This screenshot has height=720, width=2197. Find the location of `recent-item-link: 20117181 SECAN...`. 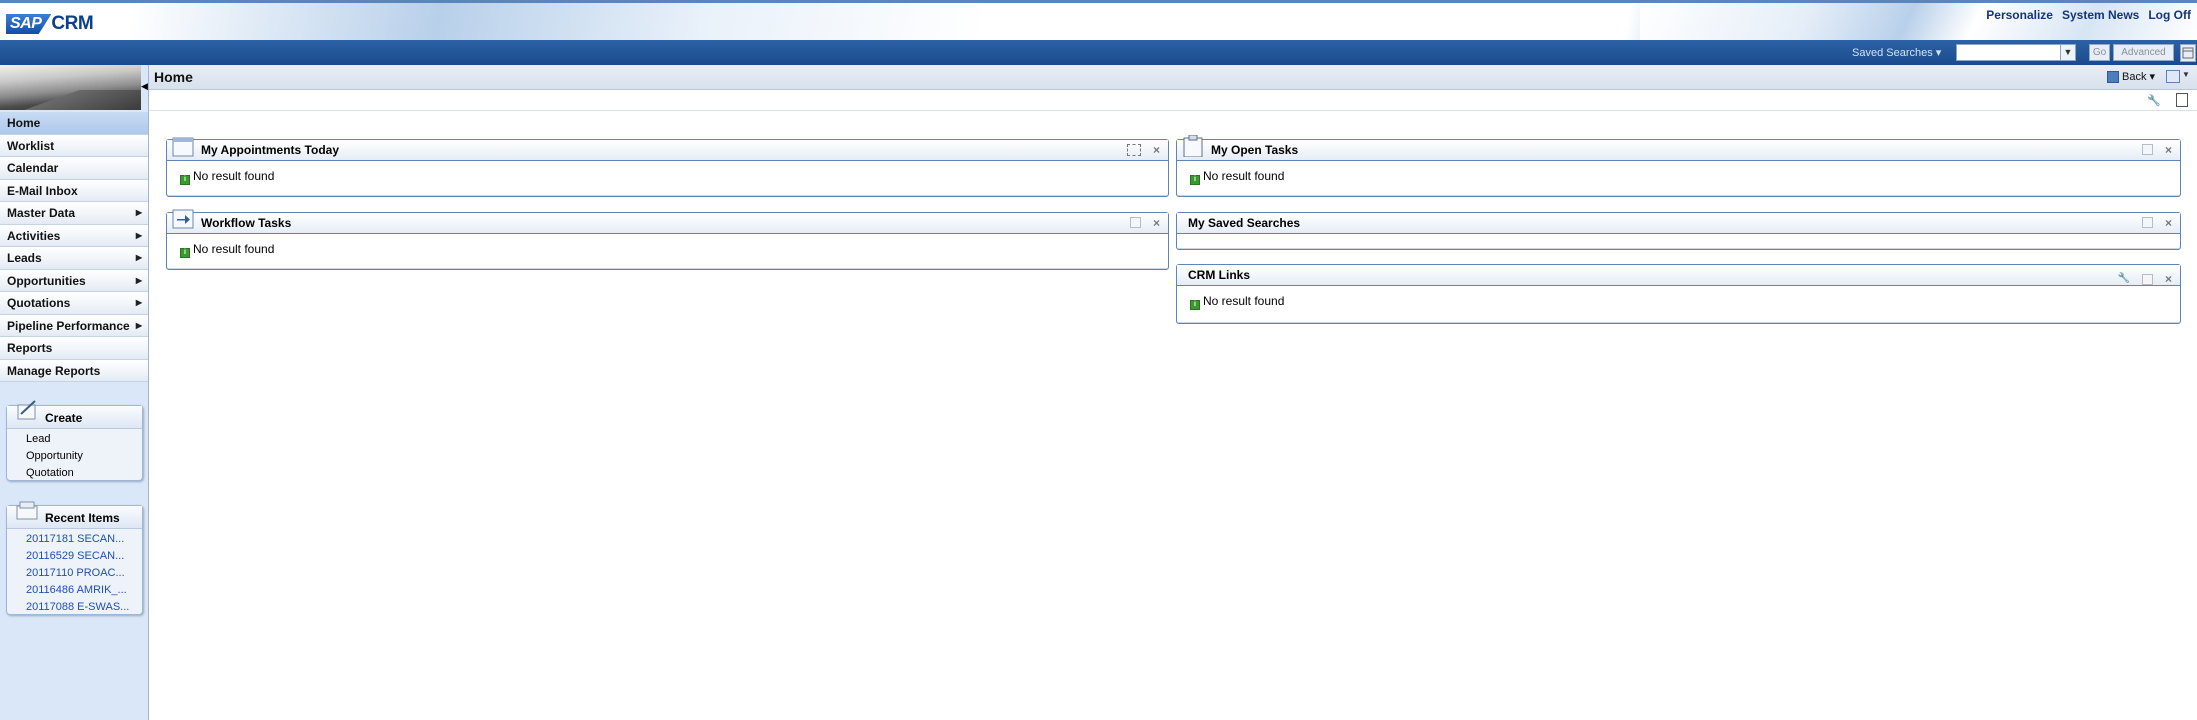

recent-item-link: 20117181 SECAN... is located at coordinates (74, 539).